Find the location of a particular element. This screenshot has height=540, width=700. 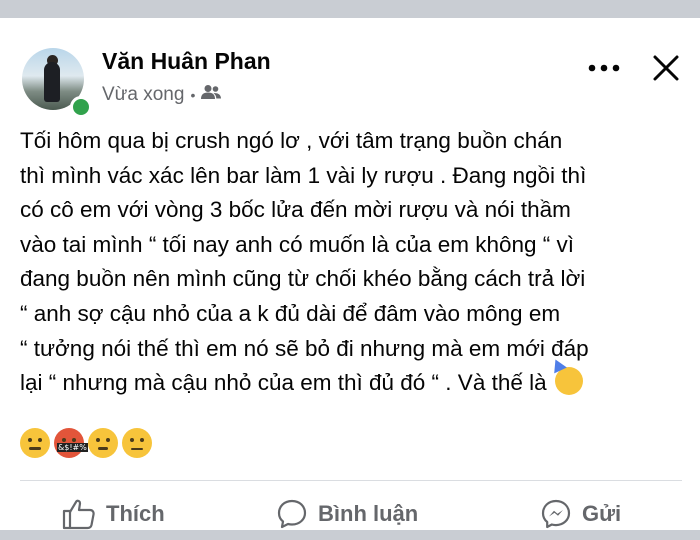

like-label: Thích is located at coordinates (135, 513).